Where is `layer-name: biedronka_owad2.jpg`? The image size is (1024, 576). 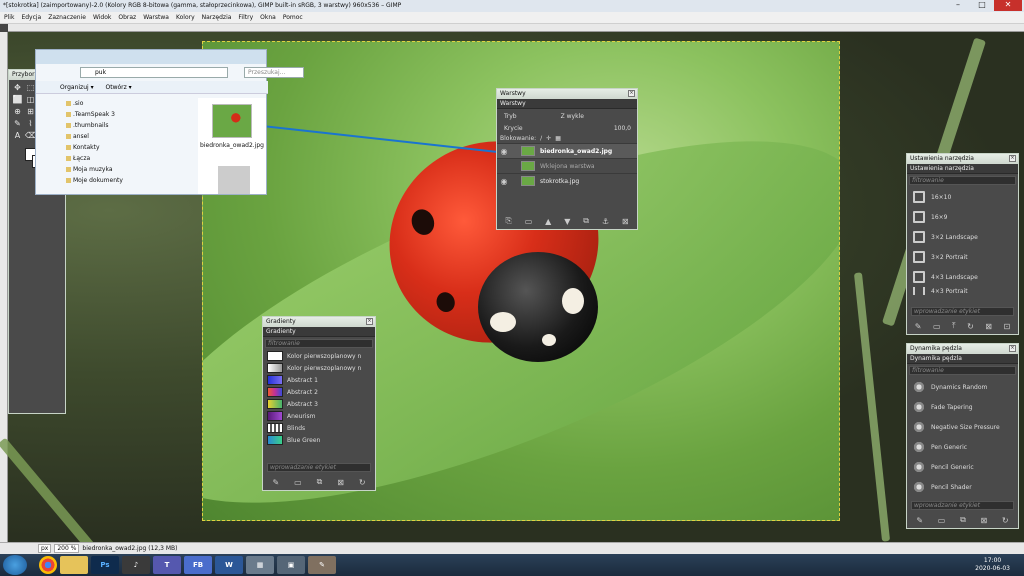
layer-name: biedronka_owad2.jpg is located at coordinates (576, 151).